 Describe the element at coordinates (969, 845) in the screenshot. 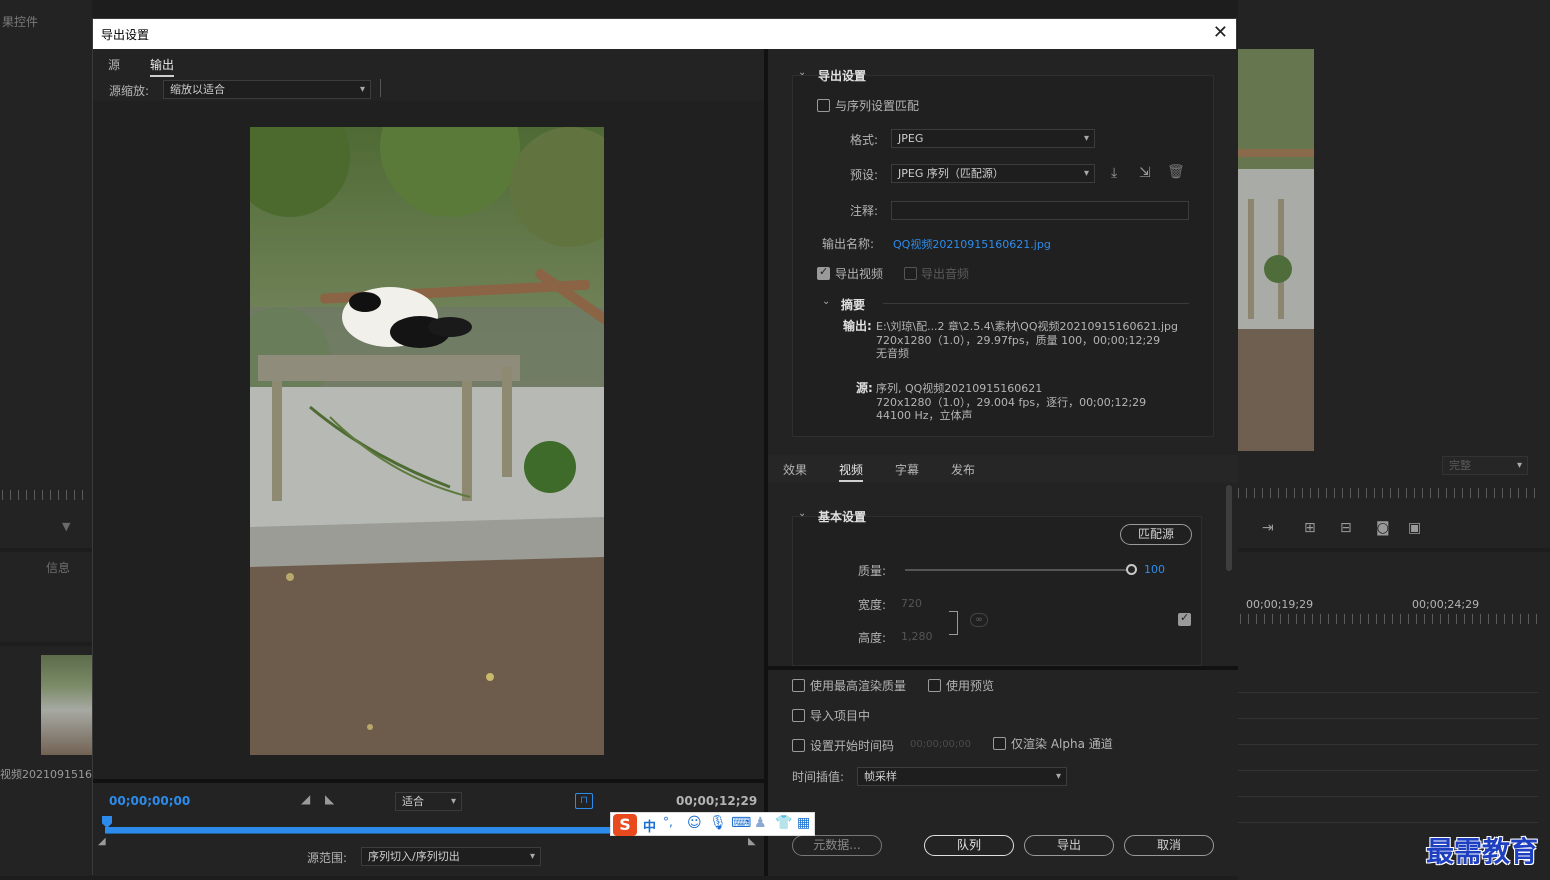

I see `queue-button: 队列` at that location.